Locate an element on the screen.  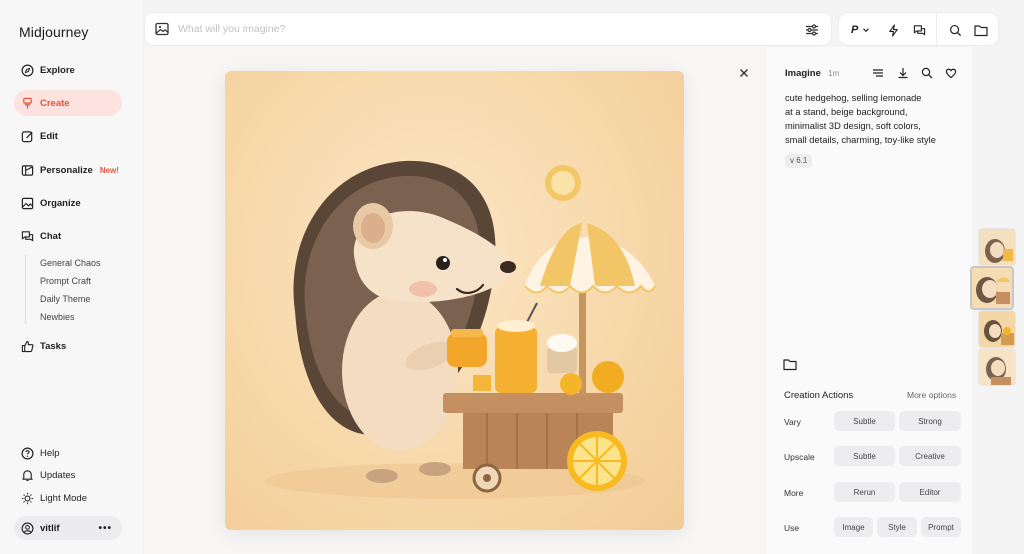
search-icon is located at coordinates (955, 30).